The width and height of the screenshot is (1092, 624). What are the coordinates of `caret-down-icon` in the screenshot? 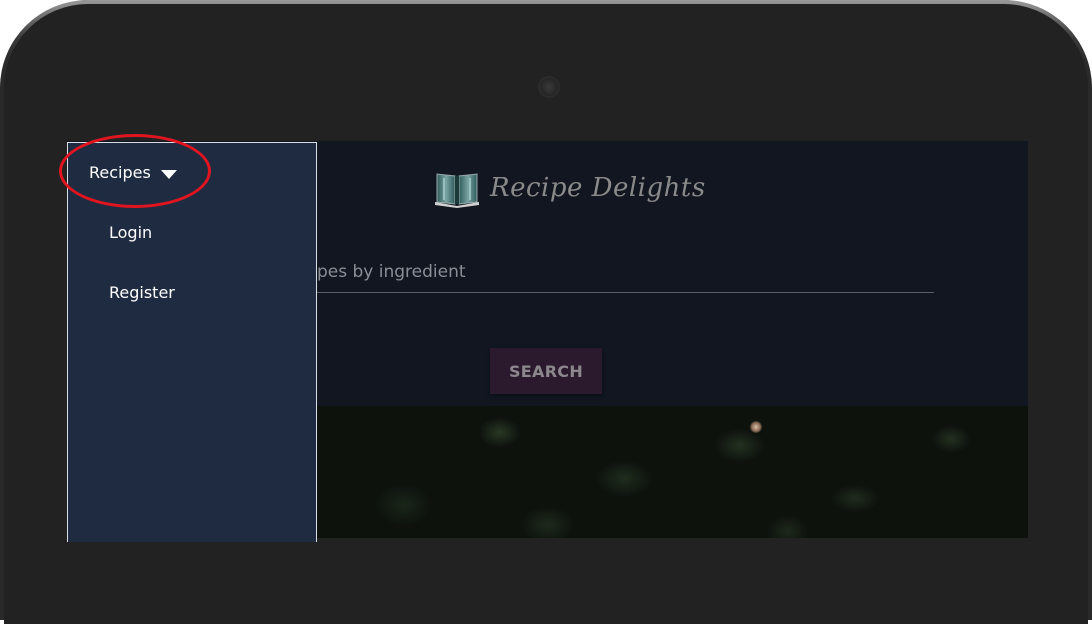 It's located at (168, 174).